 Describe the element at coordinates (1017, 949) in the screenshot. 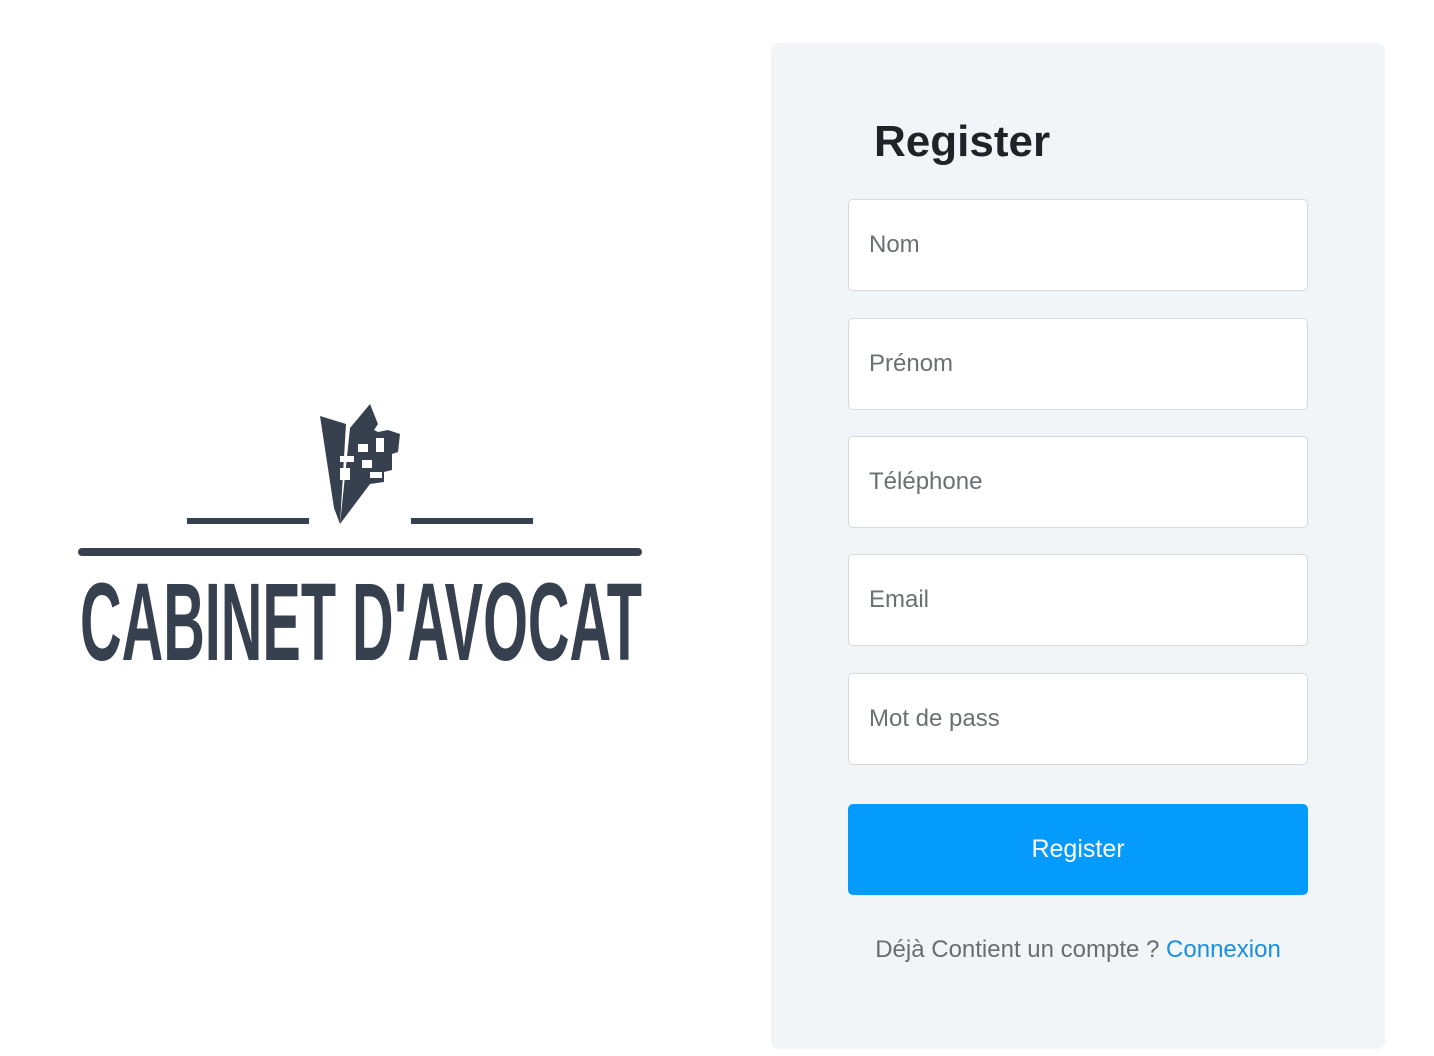

I see `login-prompt-text: Déjà Contient un compte ?` at that location.